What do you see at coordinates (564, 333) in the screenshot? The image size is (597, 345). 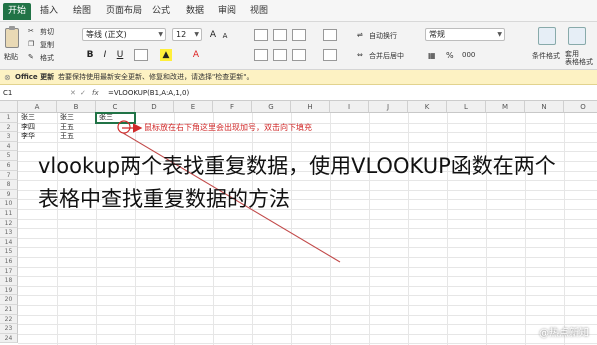 I see `watermark: @热点新知` at bounding box center [564, 333].